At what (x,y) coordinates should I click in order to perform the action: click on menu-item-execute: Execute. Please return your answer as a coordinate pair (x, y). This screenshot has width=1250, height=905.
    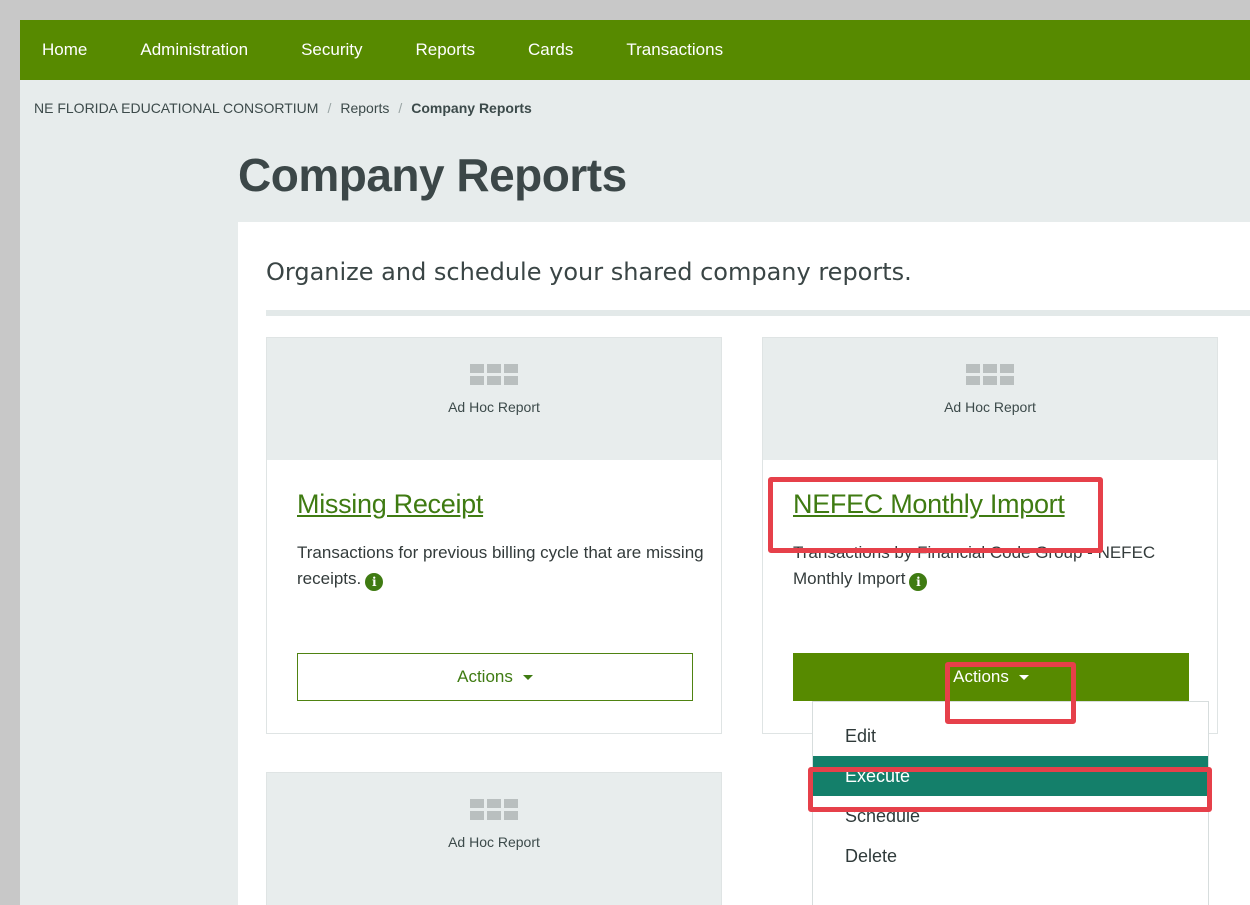
    Looking at the image, I should click on (1010, 776).